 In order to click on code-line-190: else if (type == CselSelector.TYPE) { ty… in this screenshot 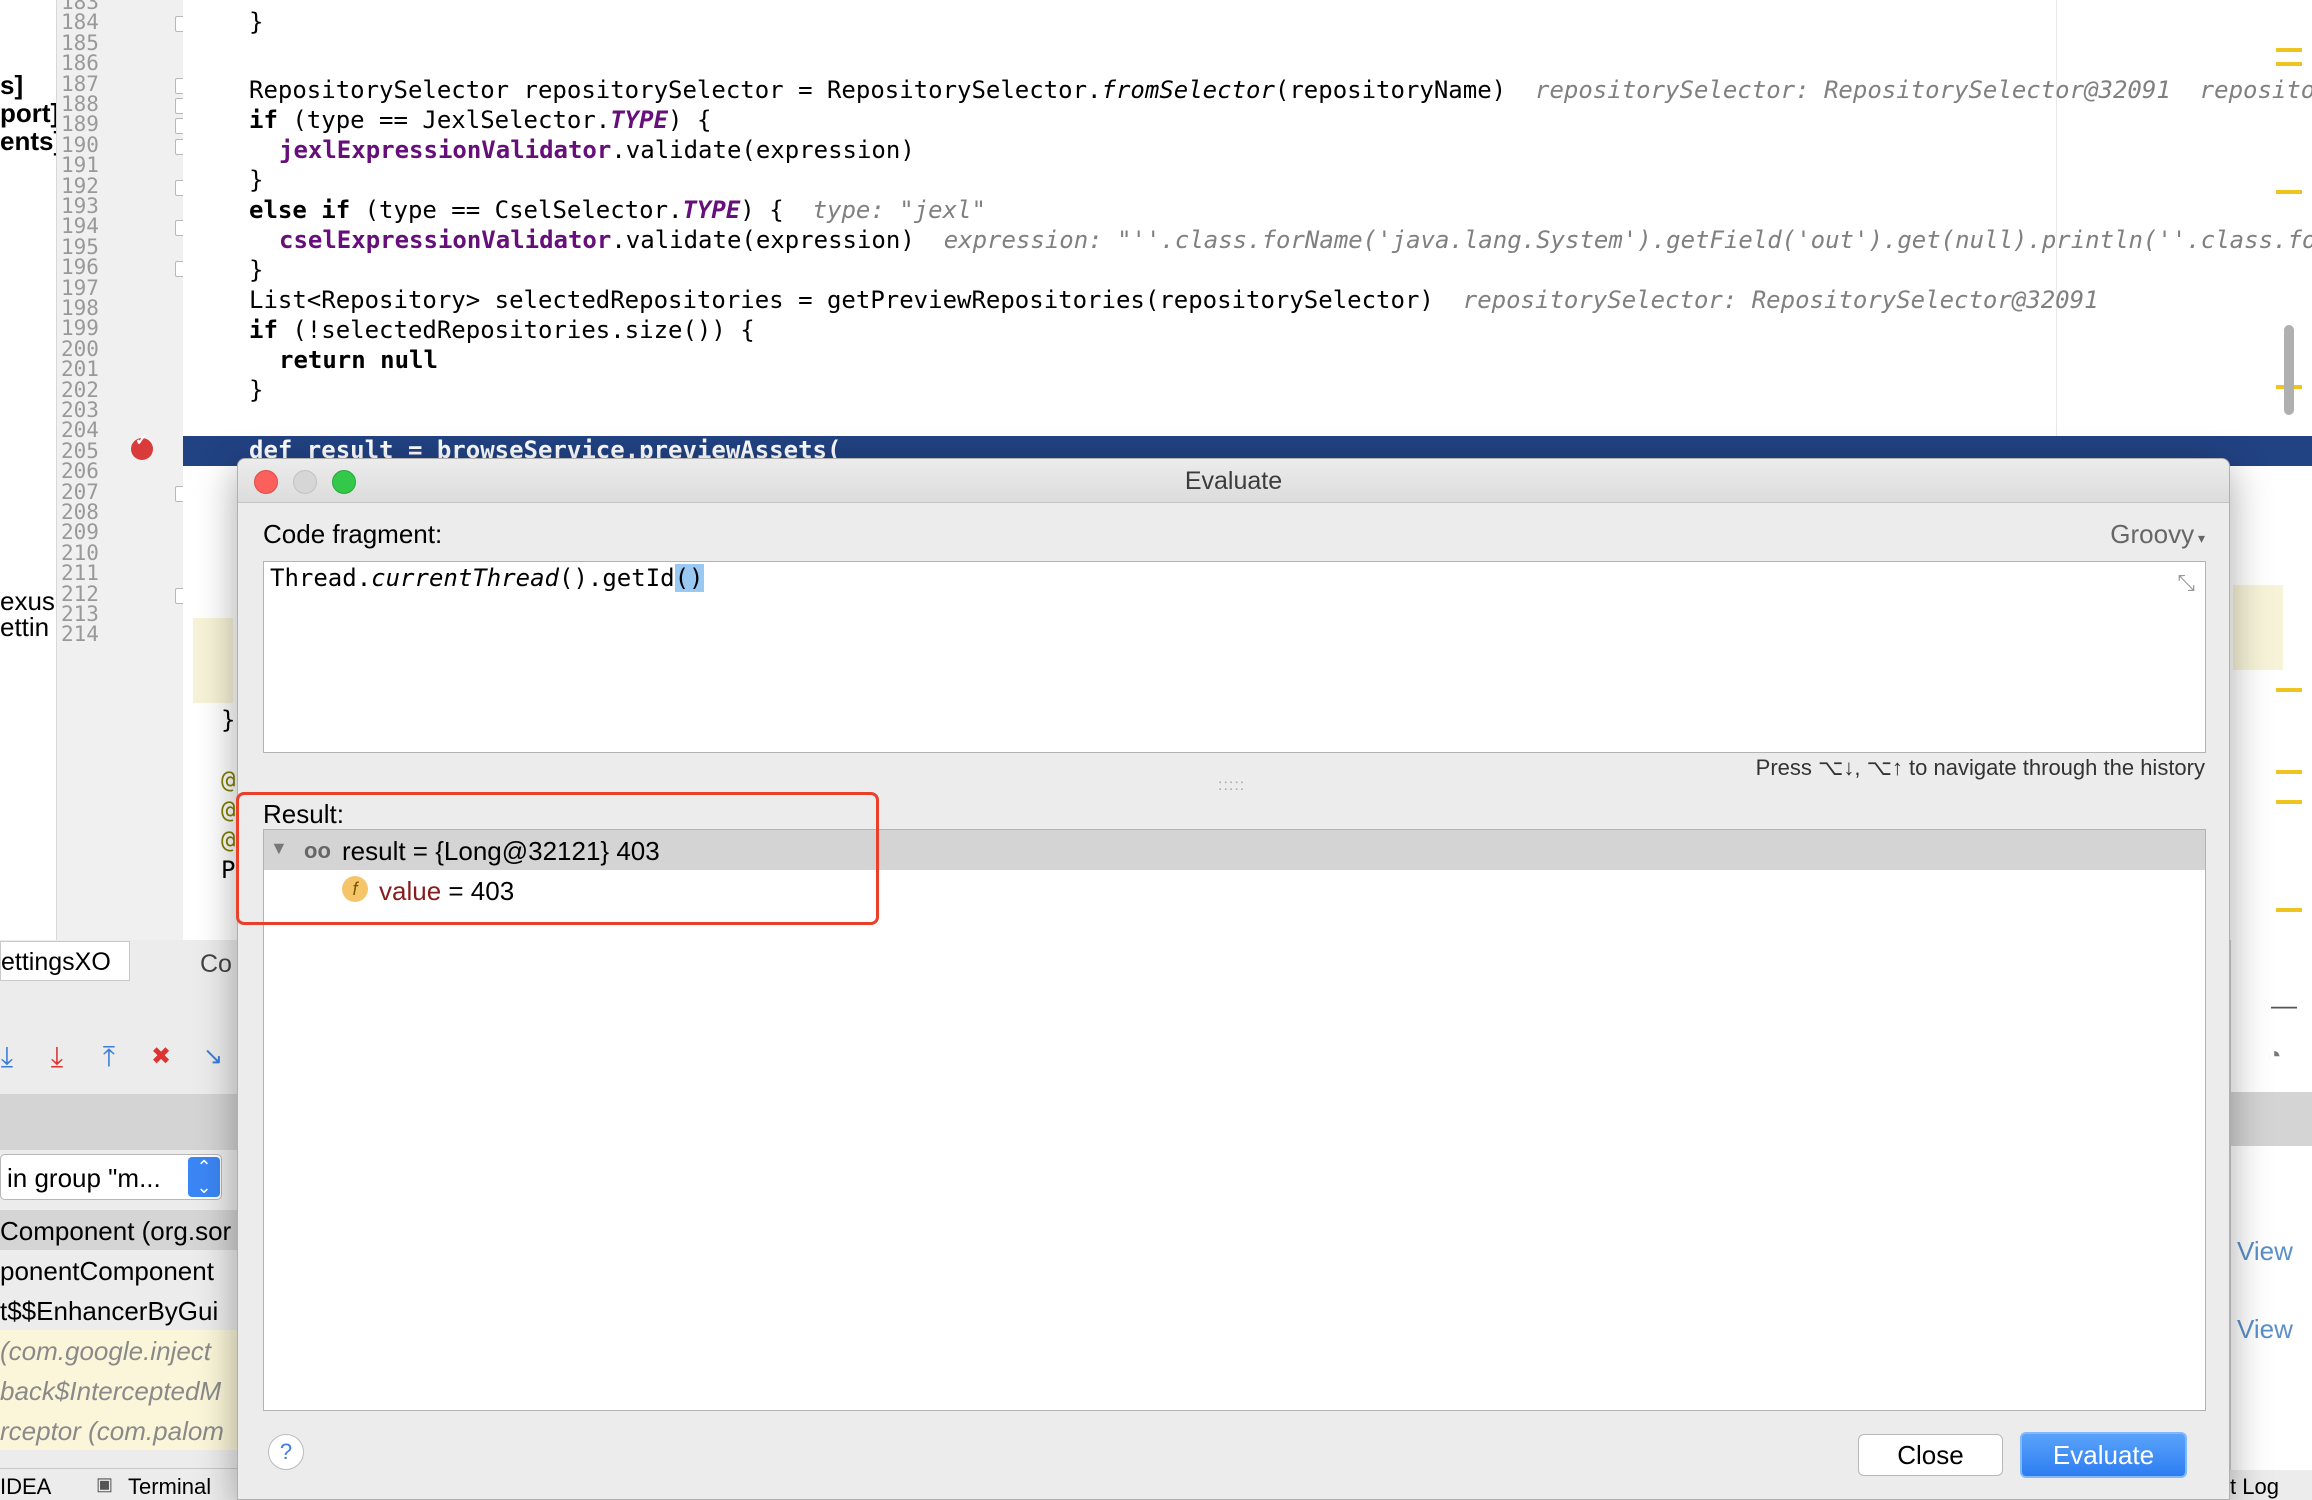, I will do `click(617, 210)`.